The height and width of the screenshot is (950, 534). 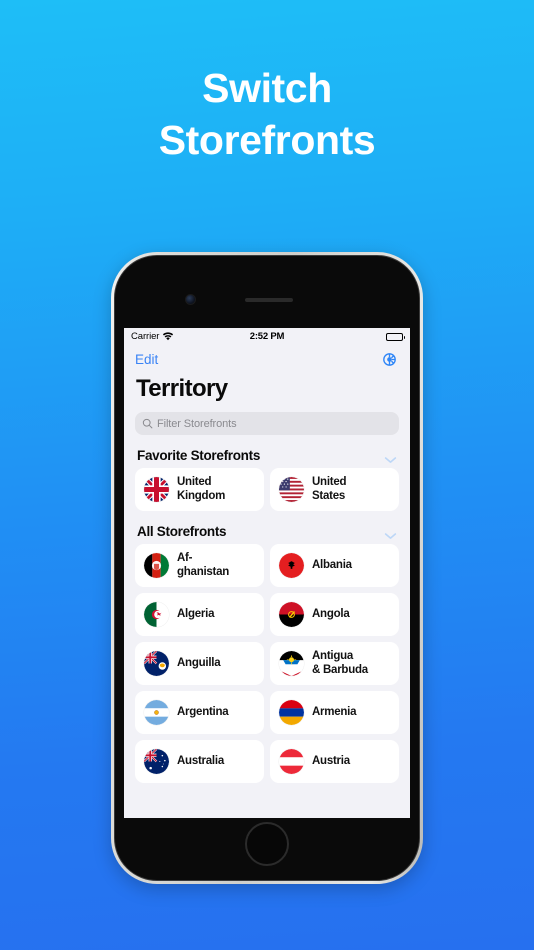 I want to click on storefront-card: Algeria, so click(x=199, y=614).